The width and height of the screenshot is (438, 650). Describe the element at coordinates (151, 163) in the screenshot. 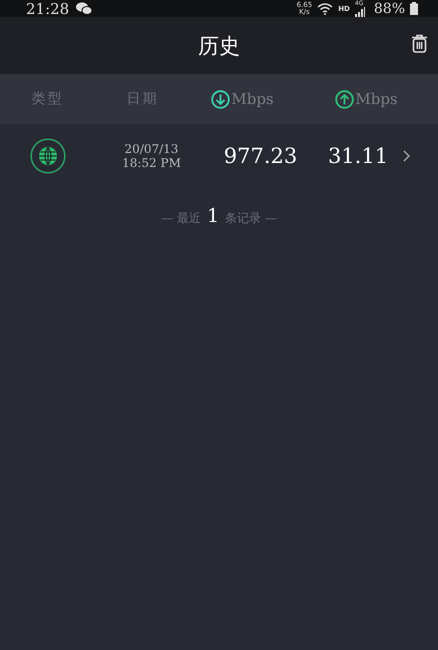

I see `test-time: 18:52 PM` at that location.